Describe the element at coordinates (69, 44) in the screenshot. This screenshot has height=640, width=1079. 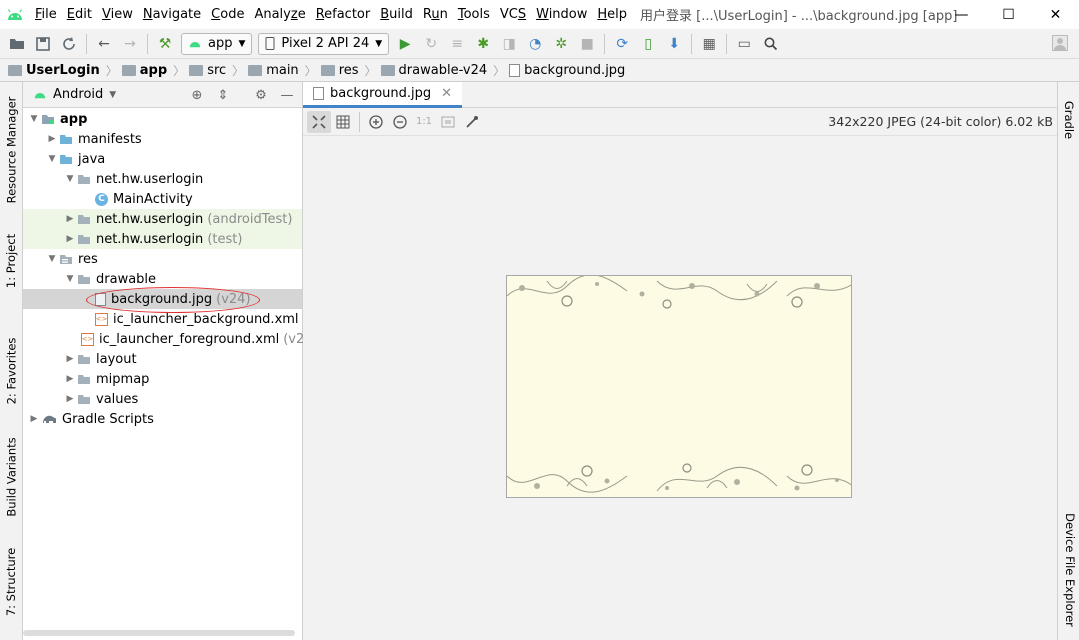
I see `sync-icon` at that location.